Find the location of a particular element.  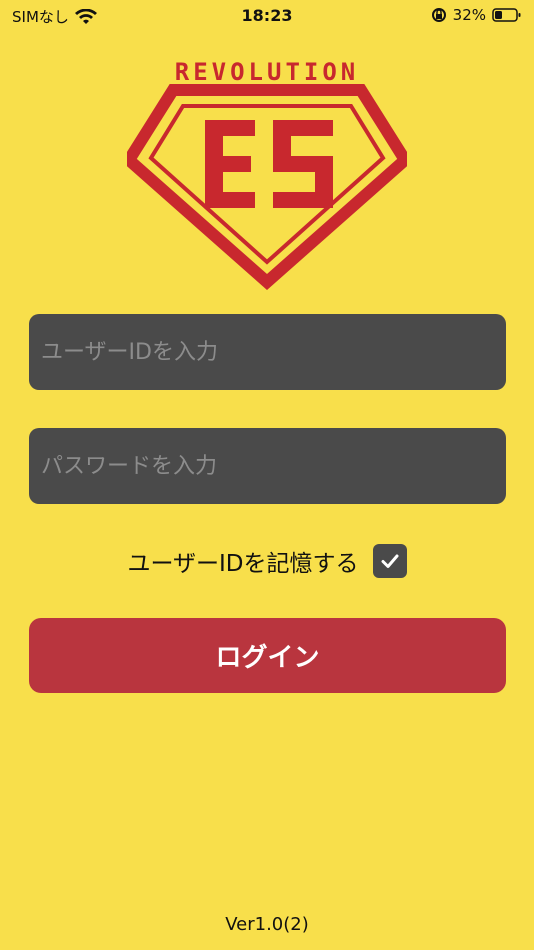

rotation-lock-icon is located at coordinates (438, 15).